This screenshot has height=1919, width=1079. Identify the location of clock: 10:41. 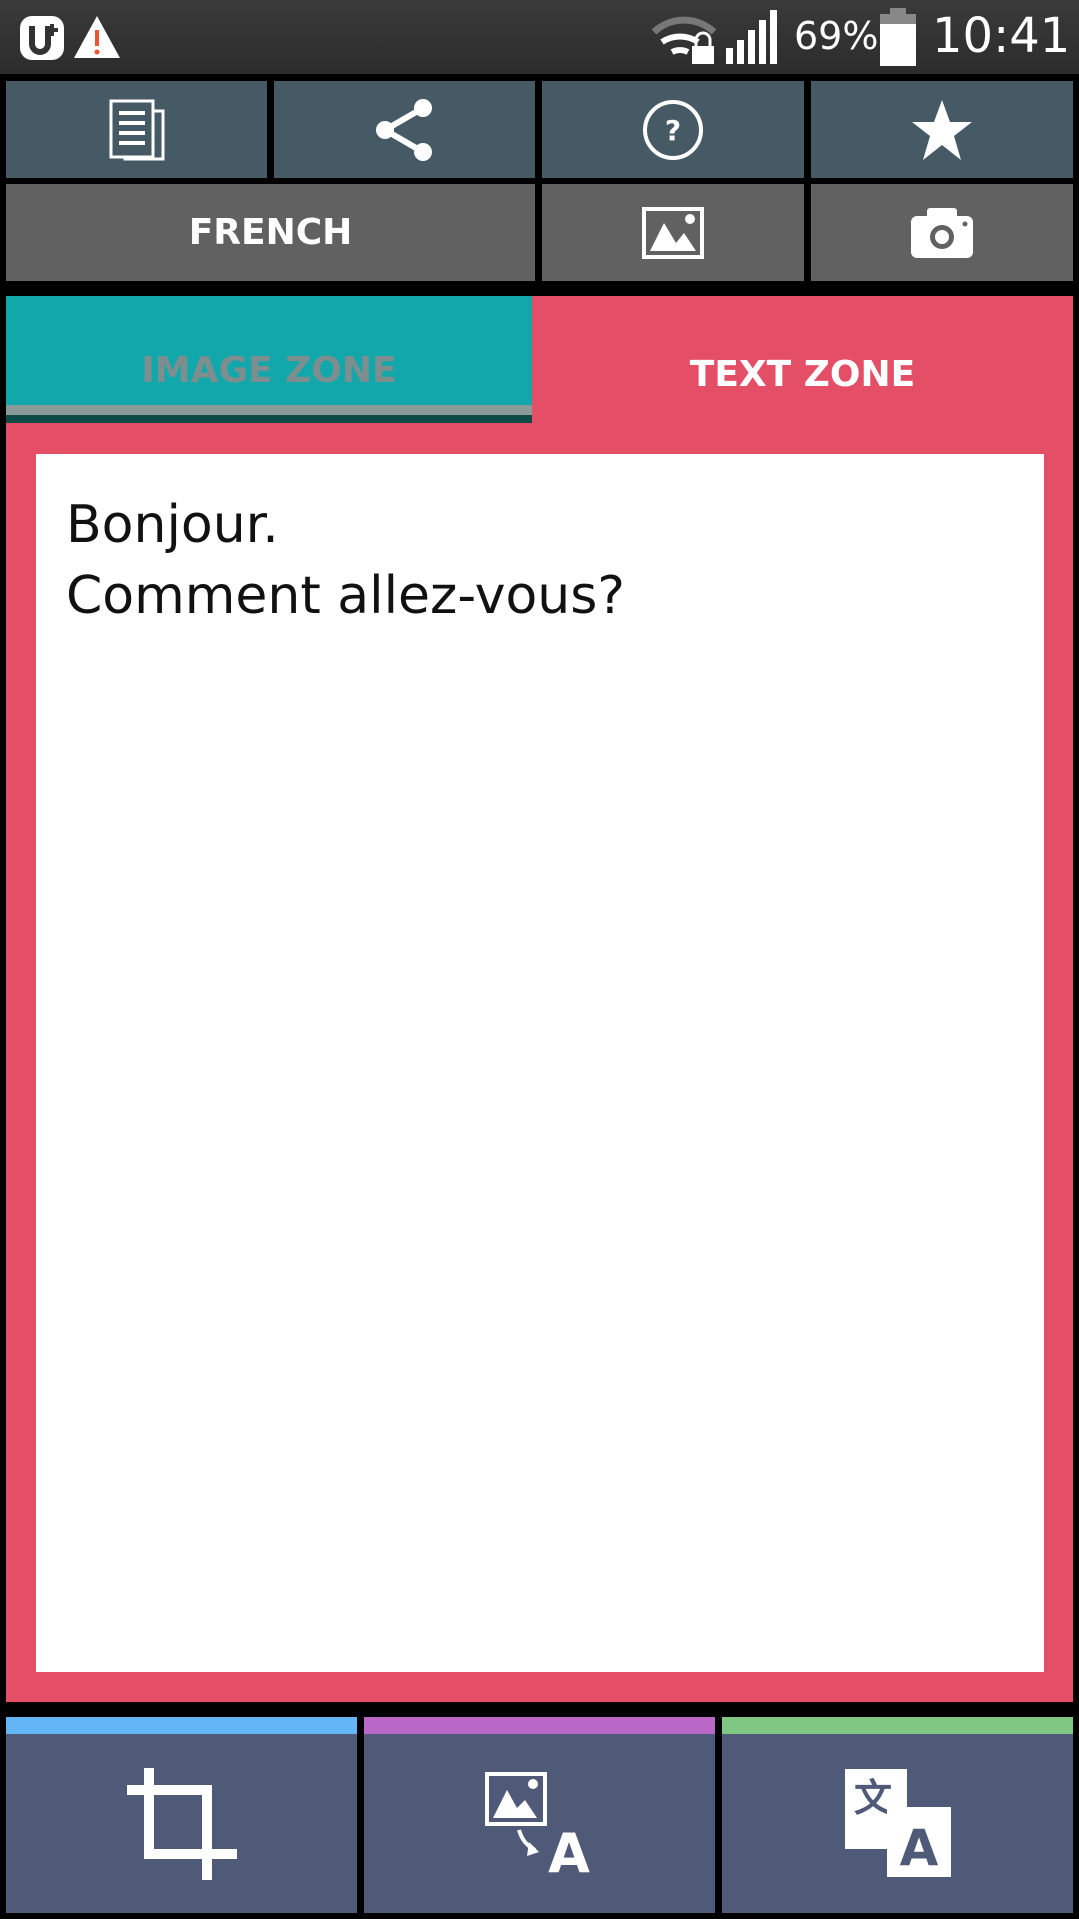
(1001, 36).